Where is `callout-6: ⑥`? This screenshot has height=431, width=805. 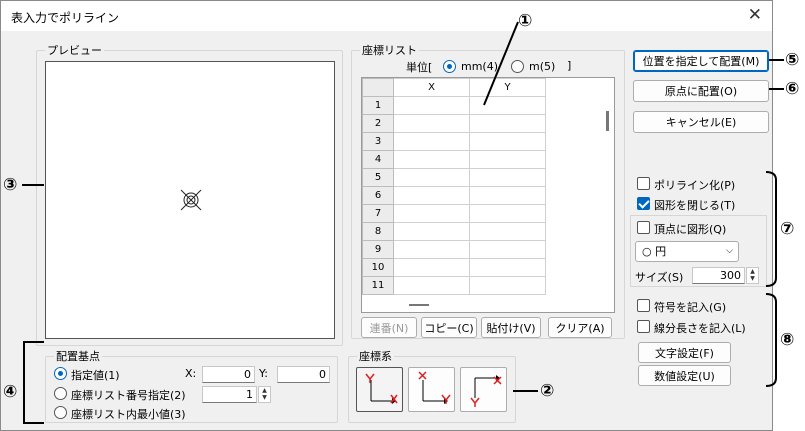 callout-6: ⑥ is located at coordinates (792, 89).